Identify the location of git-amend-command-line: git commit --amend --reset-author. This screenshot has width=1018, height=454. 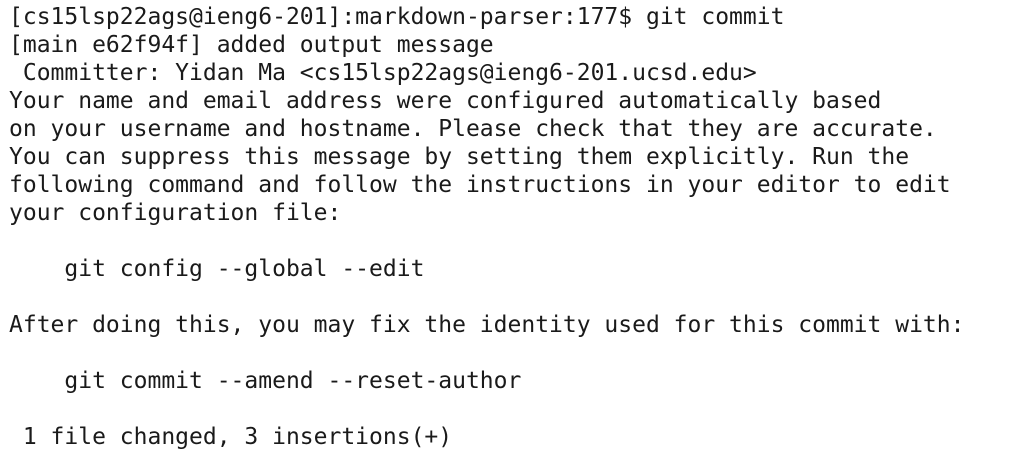
(265, 381).